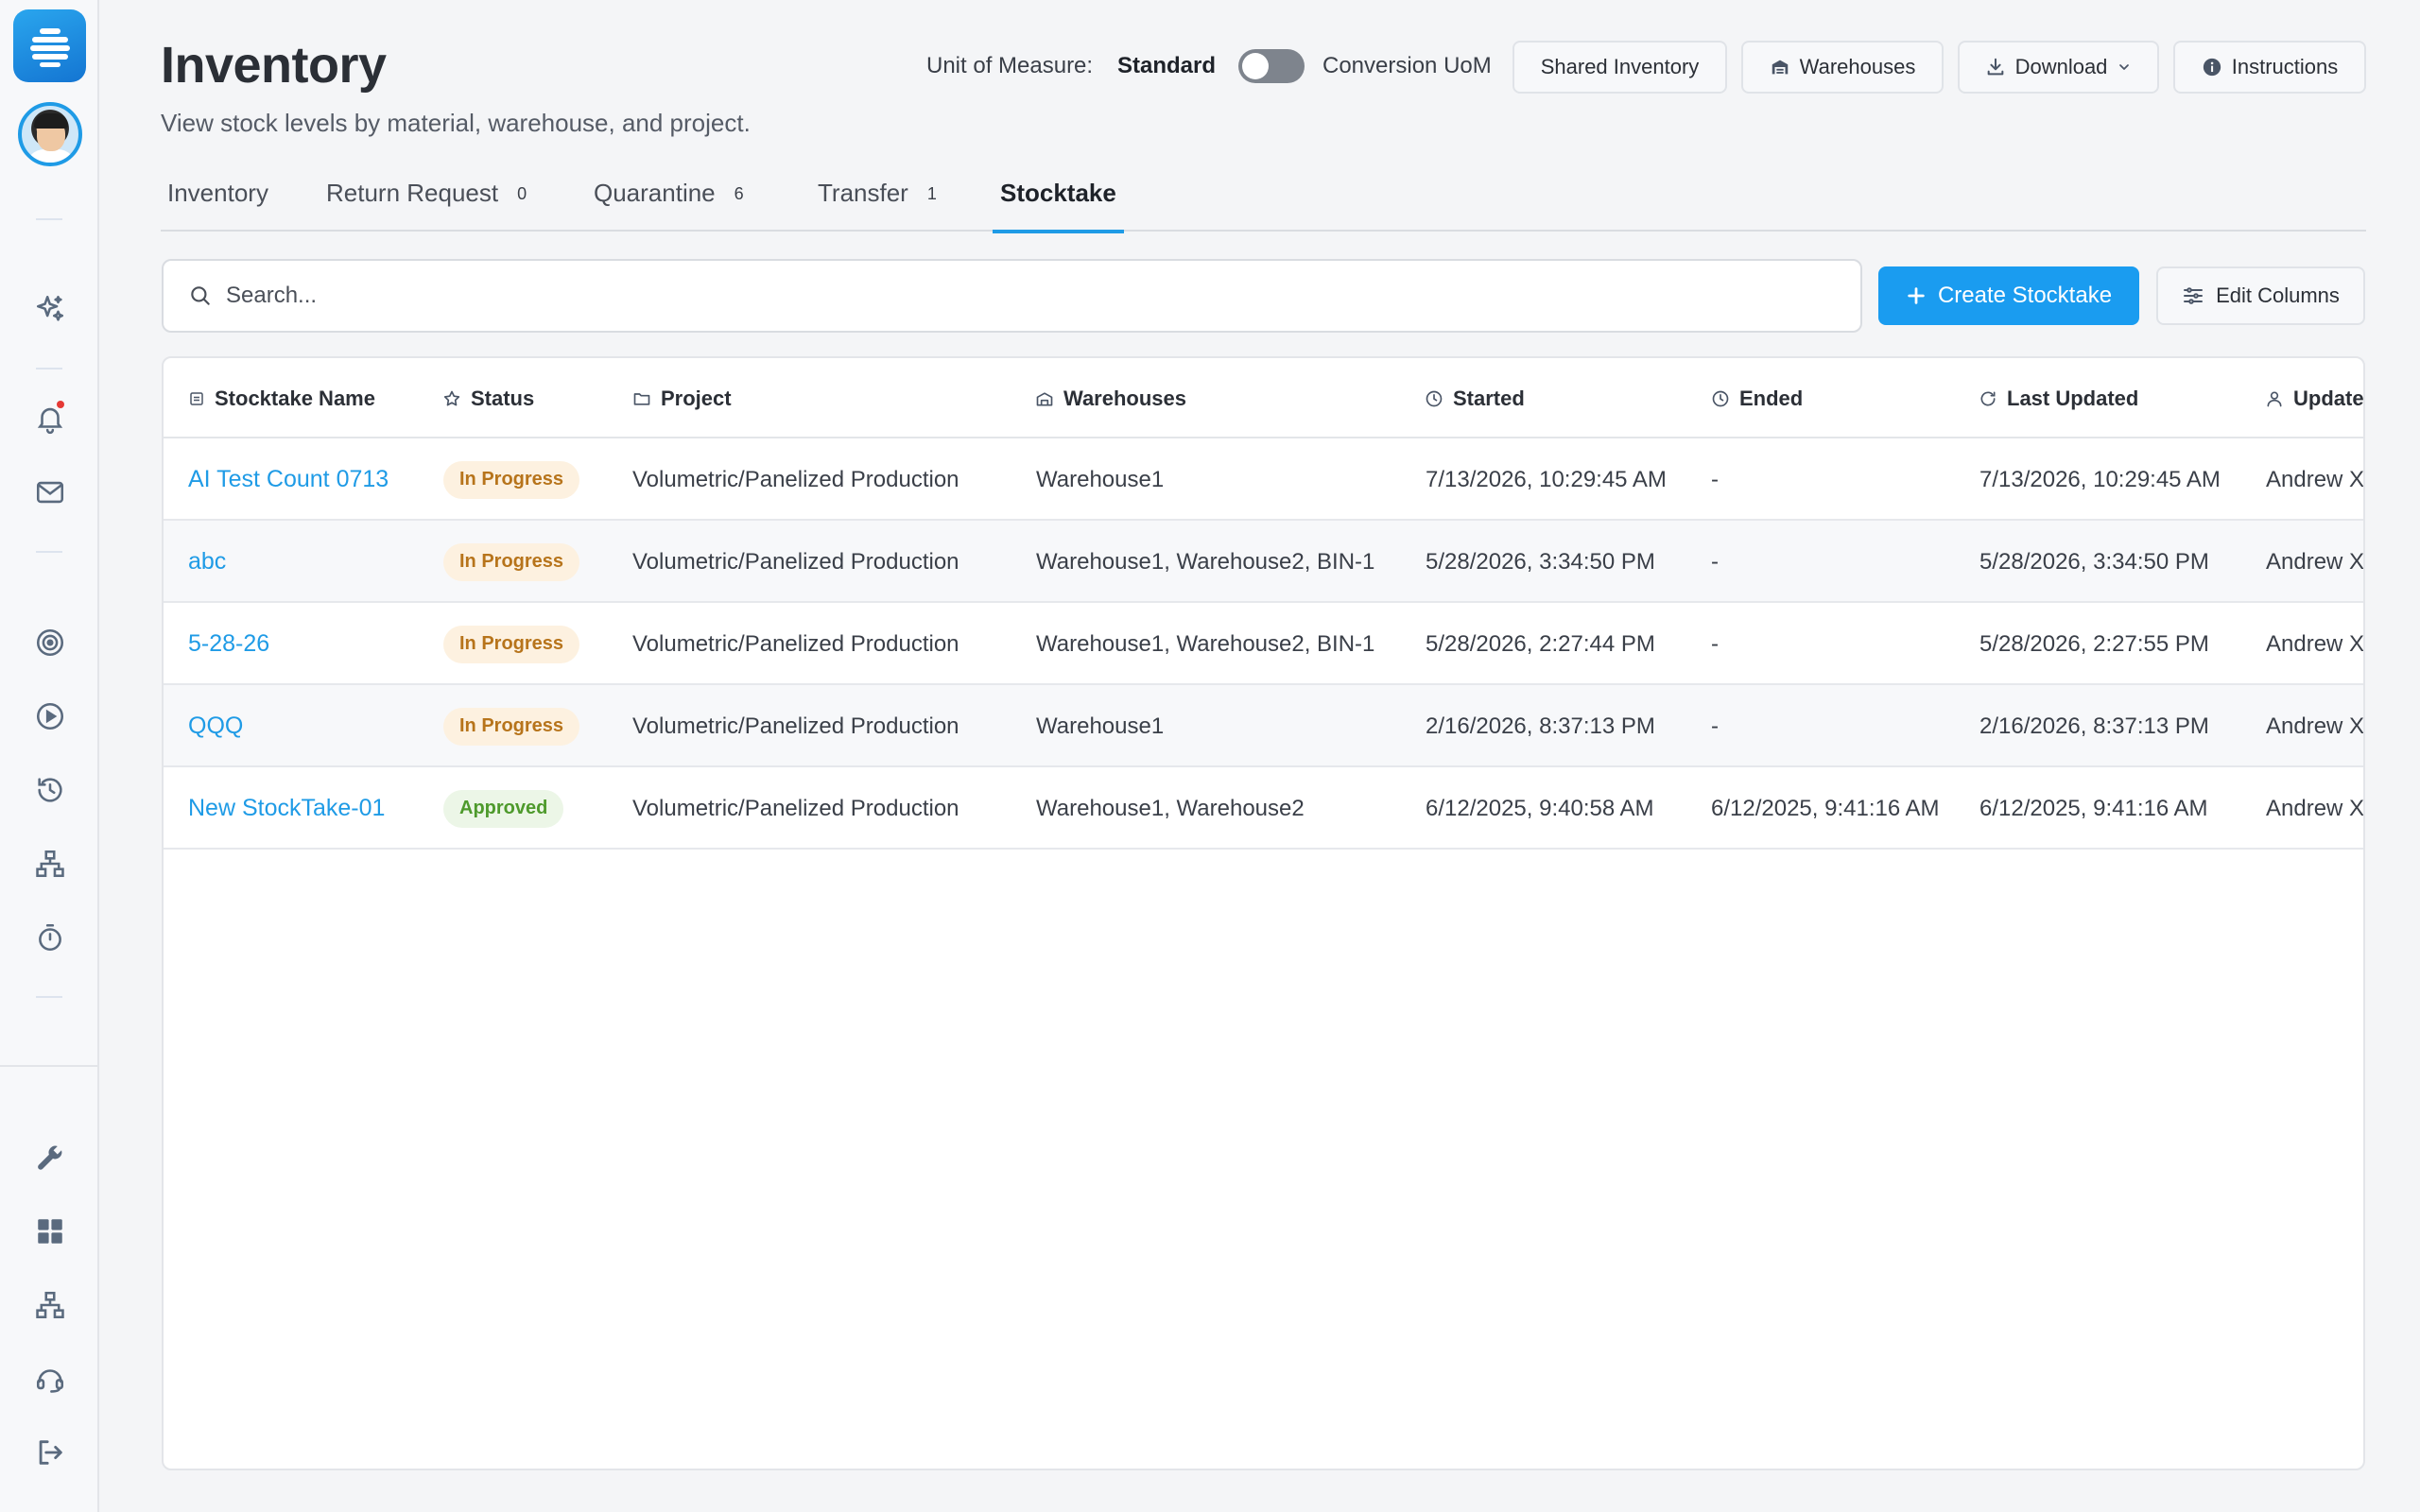 This screenshot has width=2420, height=1512. I want to click on clock-icon, so click(1434, 398).